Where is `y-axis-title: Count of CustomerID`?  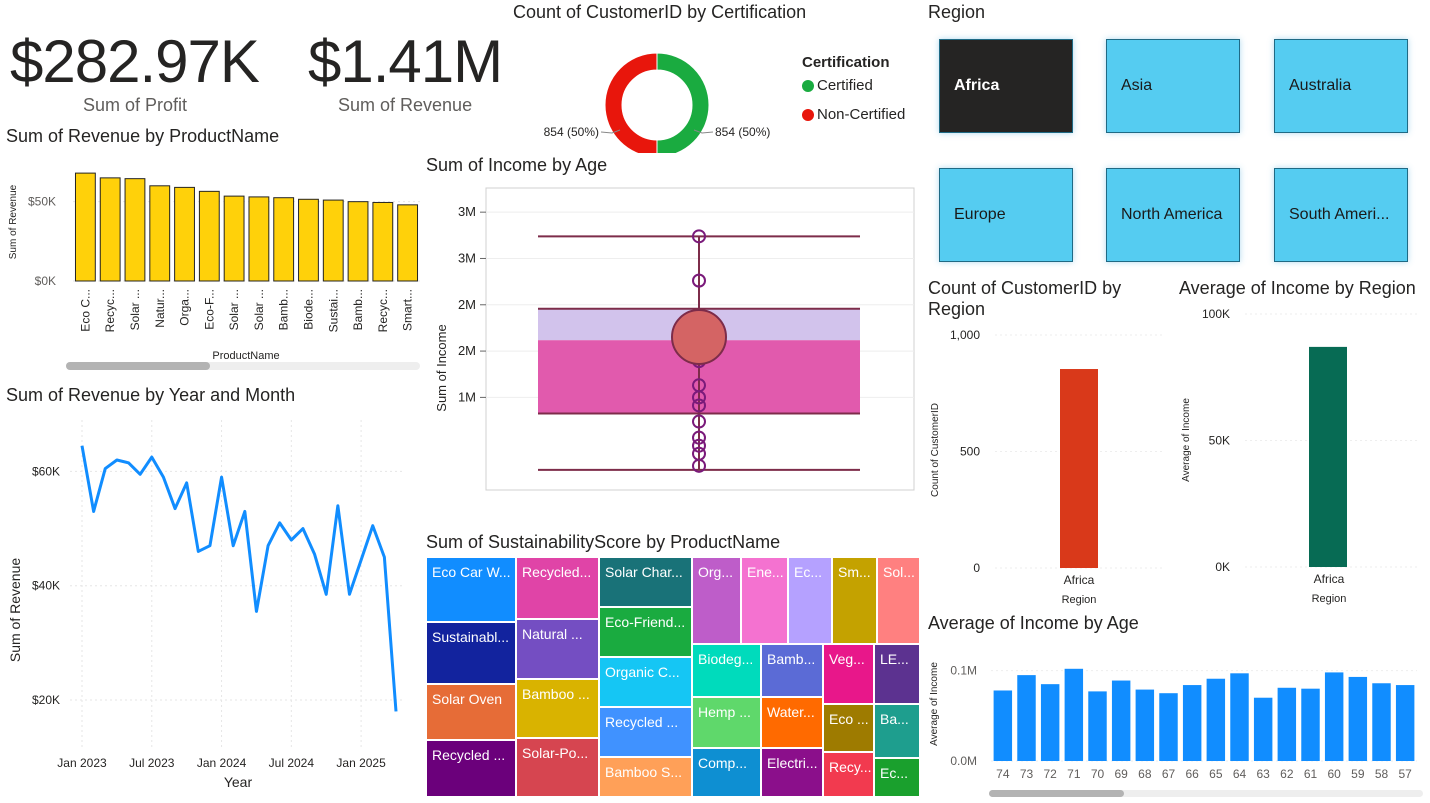 y-axis-title: Count of CustomerID is located at coordinates (935, 450).